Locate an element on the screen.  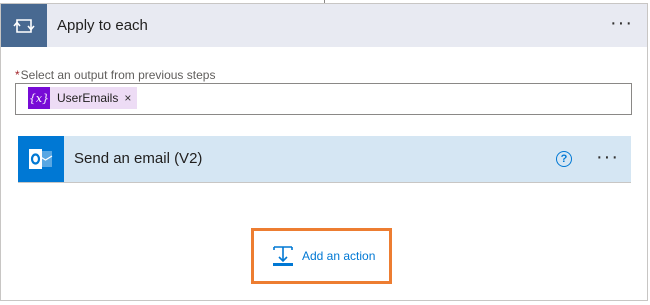
token-remove-icon: × is located at coordinates (130, 98).